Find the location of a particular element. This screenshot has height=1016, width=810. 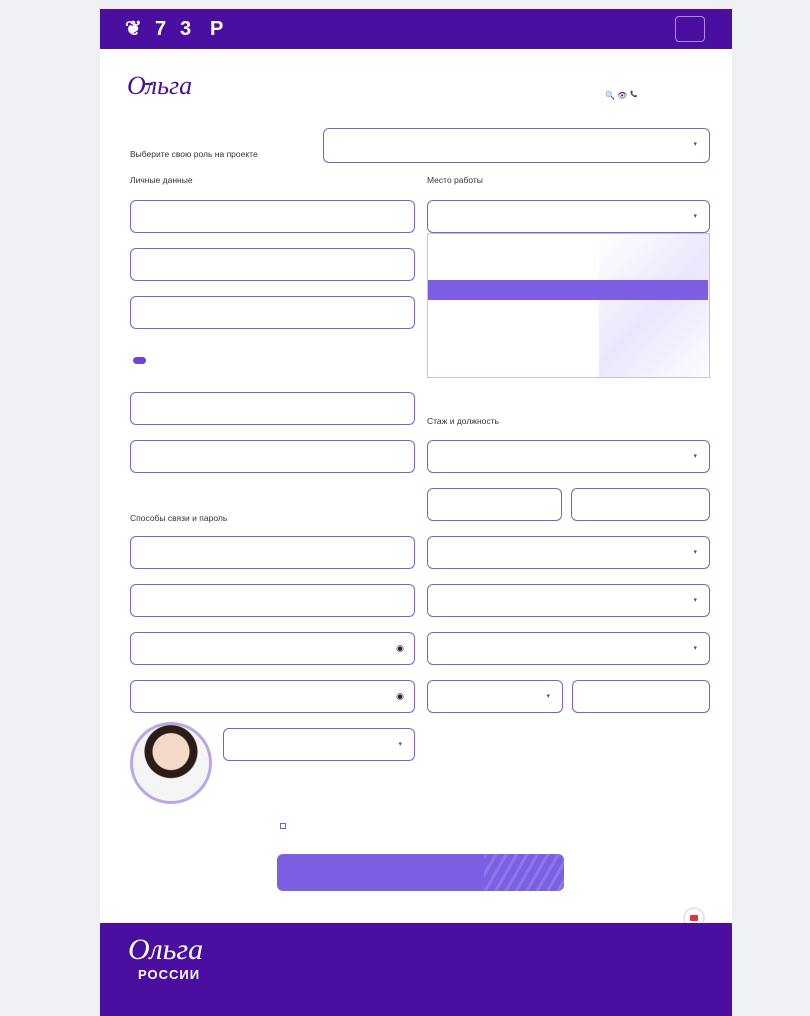

header-phone: 📞 is located at coordinates (633, 94).